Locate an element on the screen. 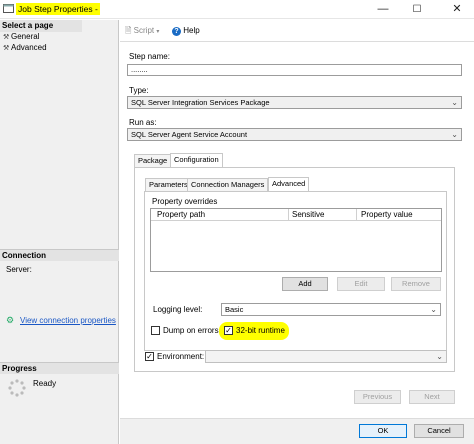 The image size is (474, 444). select-page-header: Select a page is located at coordinates (41, 26).